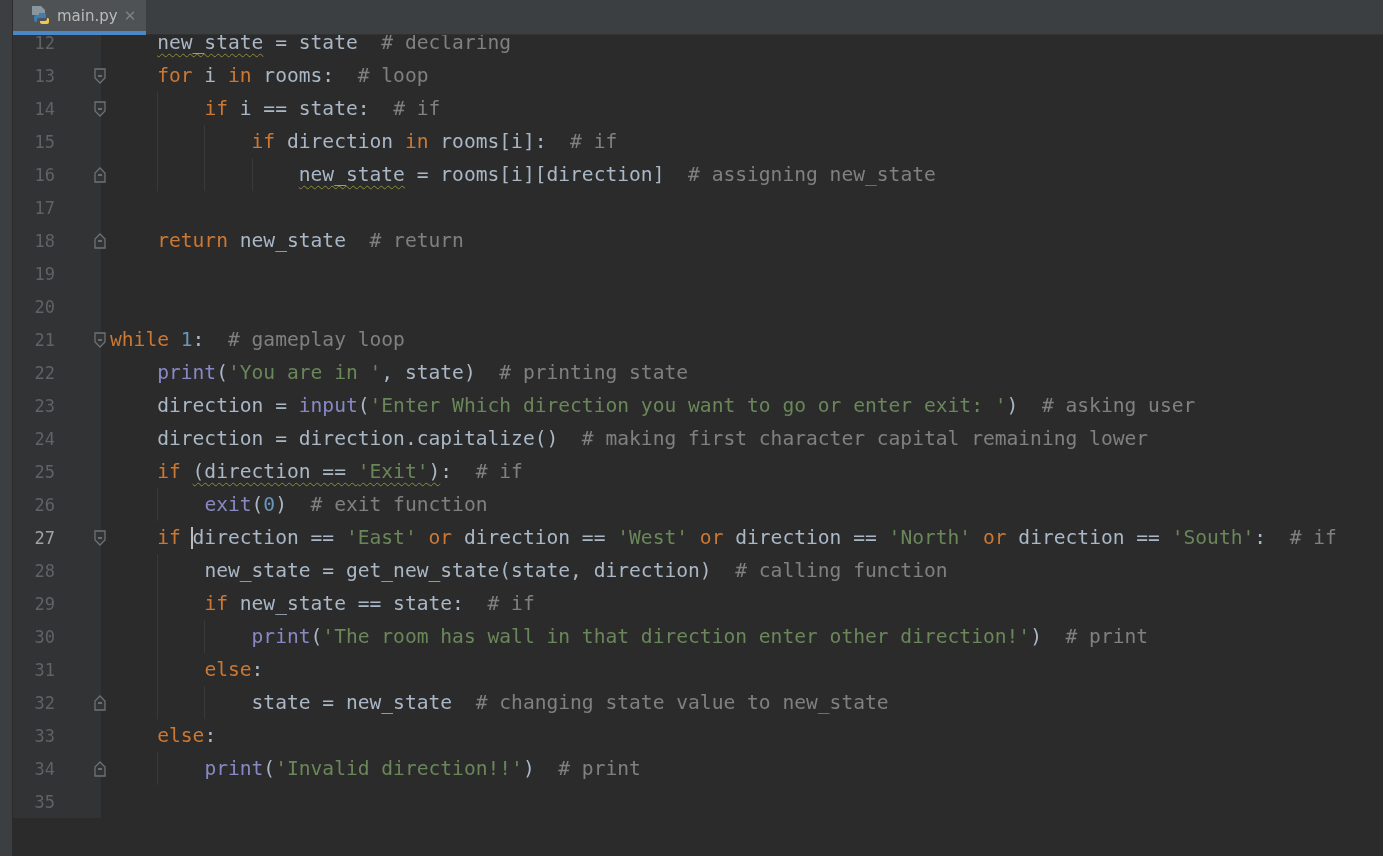 The height and width of the screenshot is (856, 1383). What do you see at coordinates (80, 17) in the screenshot?
I see `file-tab: main.py ✕` at bounding box center [80, 17].